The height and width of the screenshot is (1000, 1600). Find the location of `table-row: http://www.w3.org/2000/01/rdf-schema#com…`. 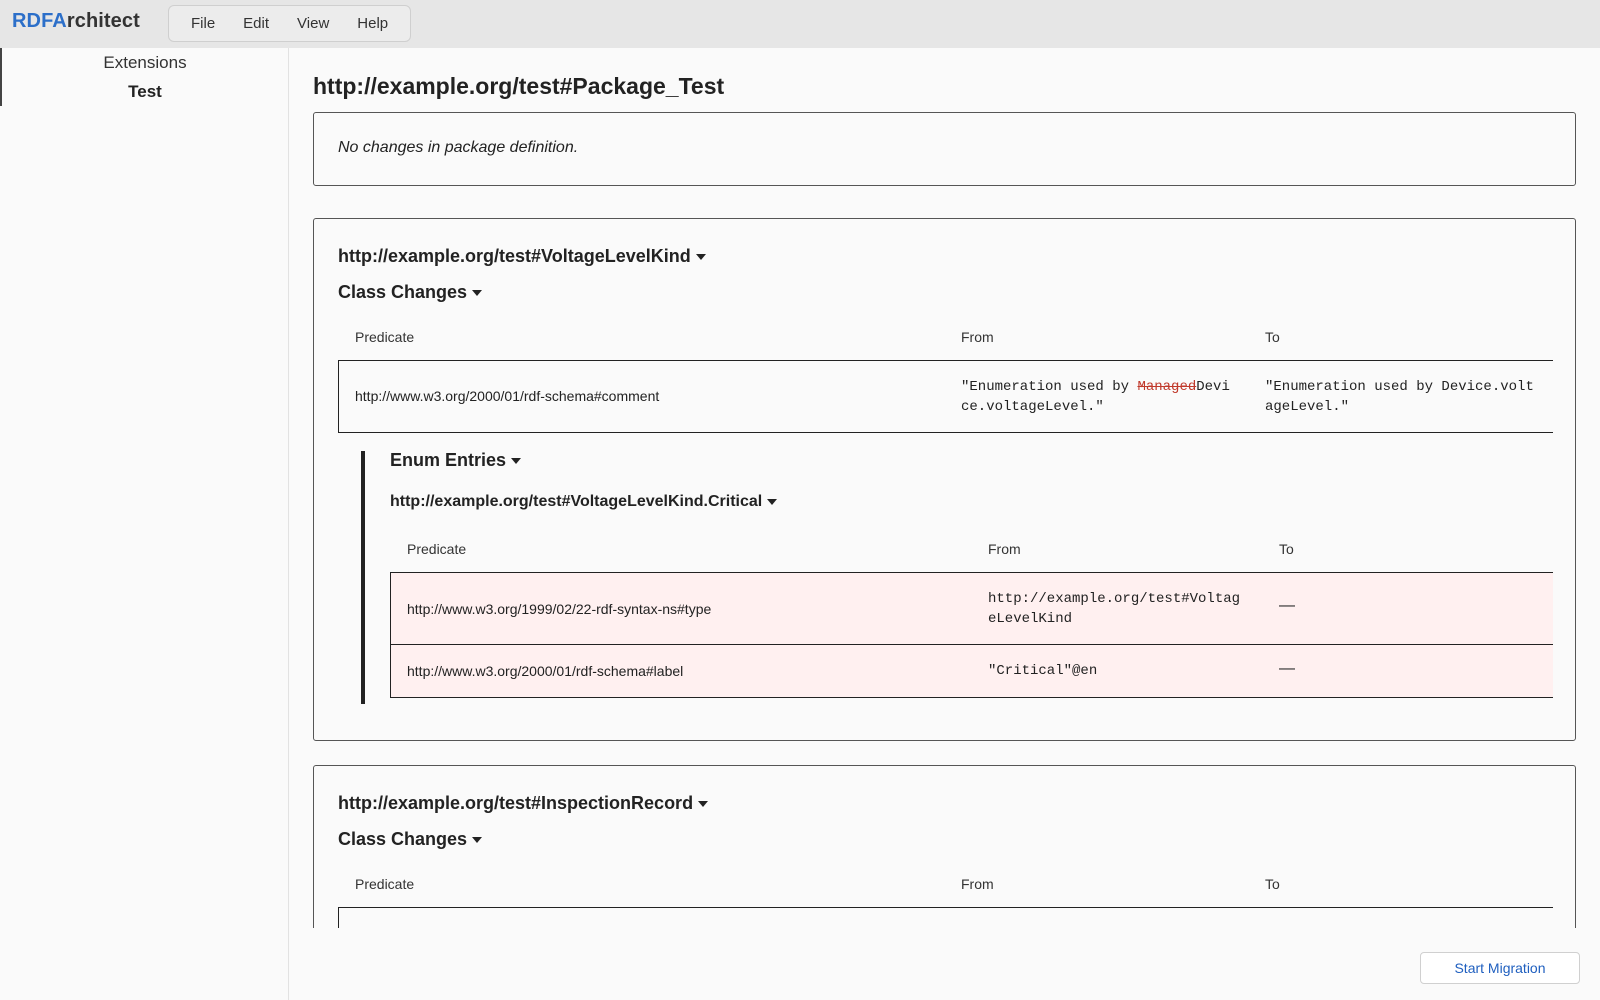

table-row: http://www.w3.org/2000/01/rdf-schema#com… is located at coordinates (945, 396).